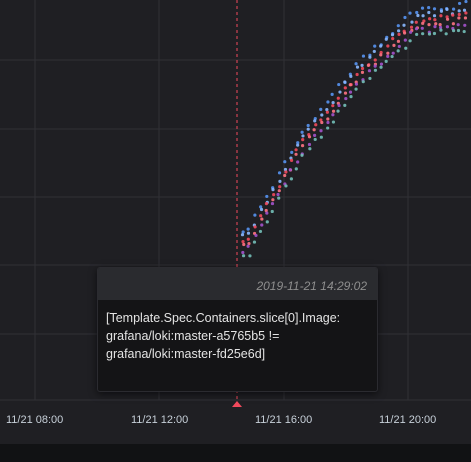  I want to click on tooltip-text-line: grafana/loki:master-fd25e6d], so click(186, 354).